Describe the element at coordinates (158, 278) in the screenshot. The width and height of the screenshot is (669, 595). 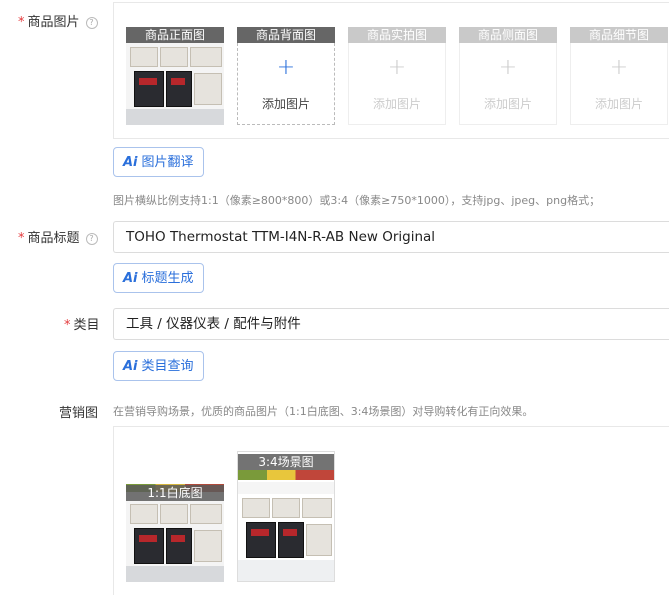
I see `title-generate-button: Ai 标题生成` at that location.